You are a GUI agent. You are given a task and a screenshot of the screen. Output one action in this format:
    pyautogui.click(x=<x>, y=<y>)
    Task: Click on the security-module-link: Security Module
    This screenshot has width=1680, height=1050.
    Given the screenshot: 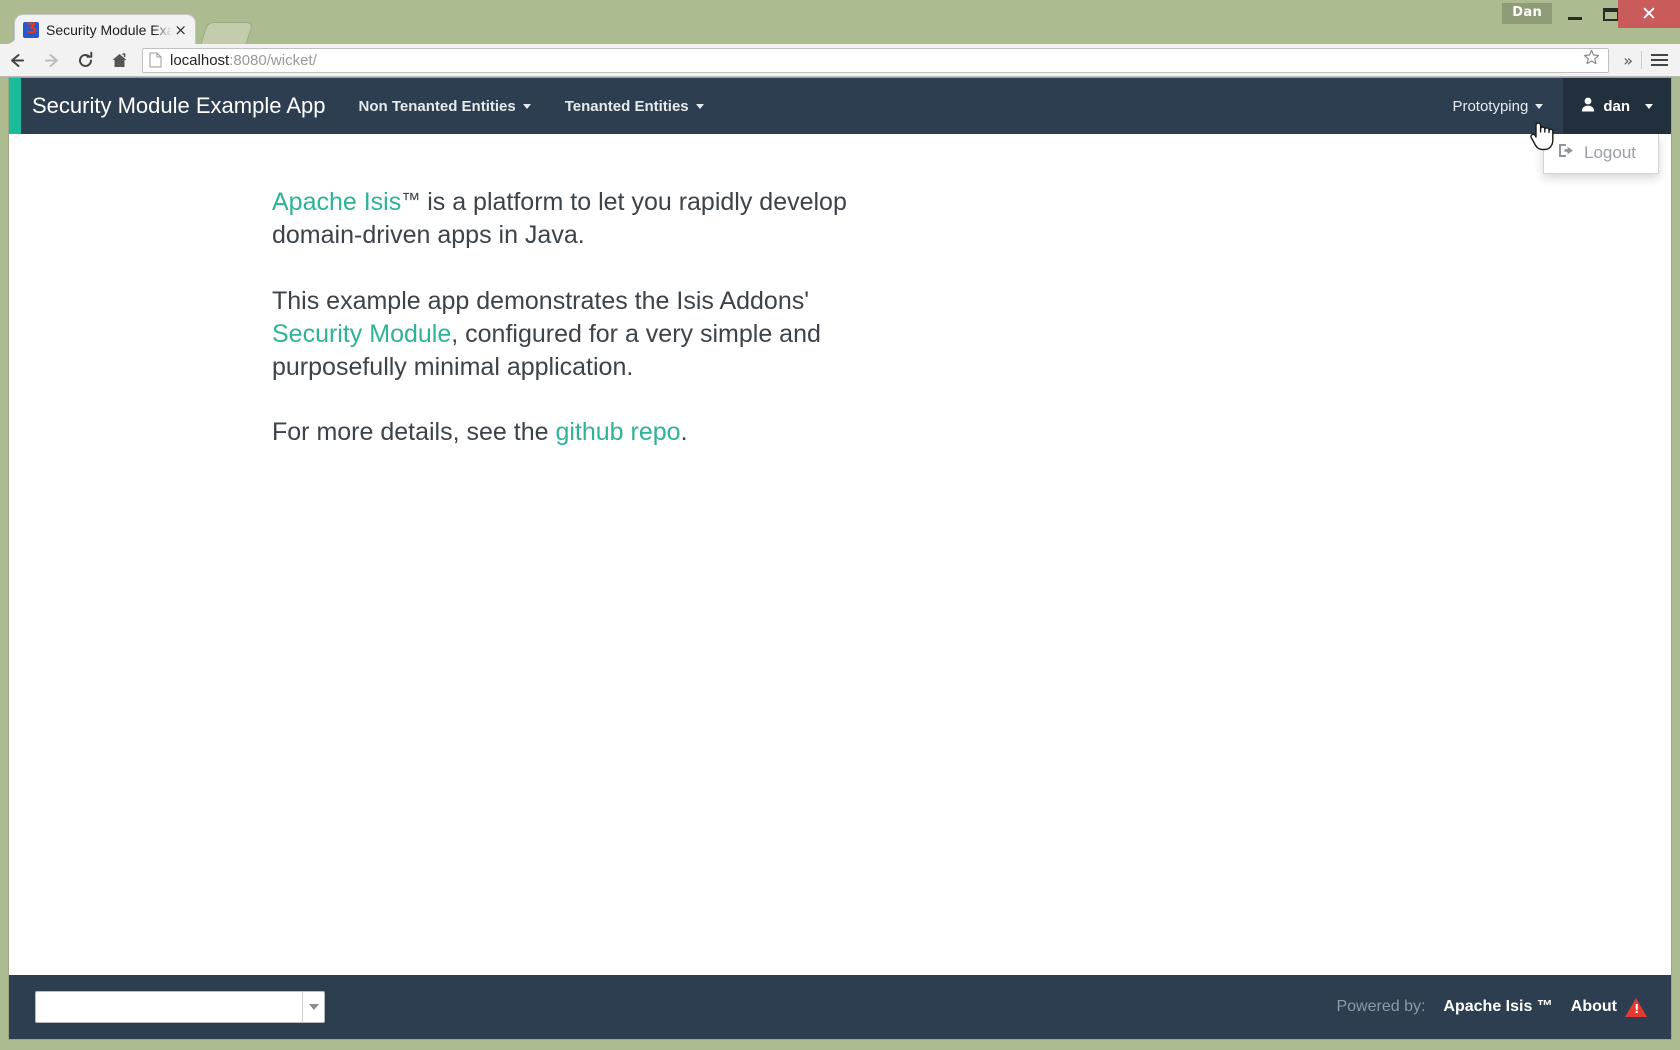 What is the action you would take?
    pyautogui.click(x=361, y=334)
    